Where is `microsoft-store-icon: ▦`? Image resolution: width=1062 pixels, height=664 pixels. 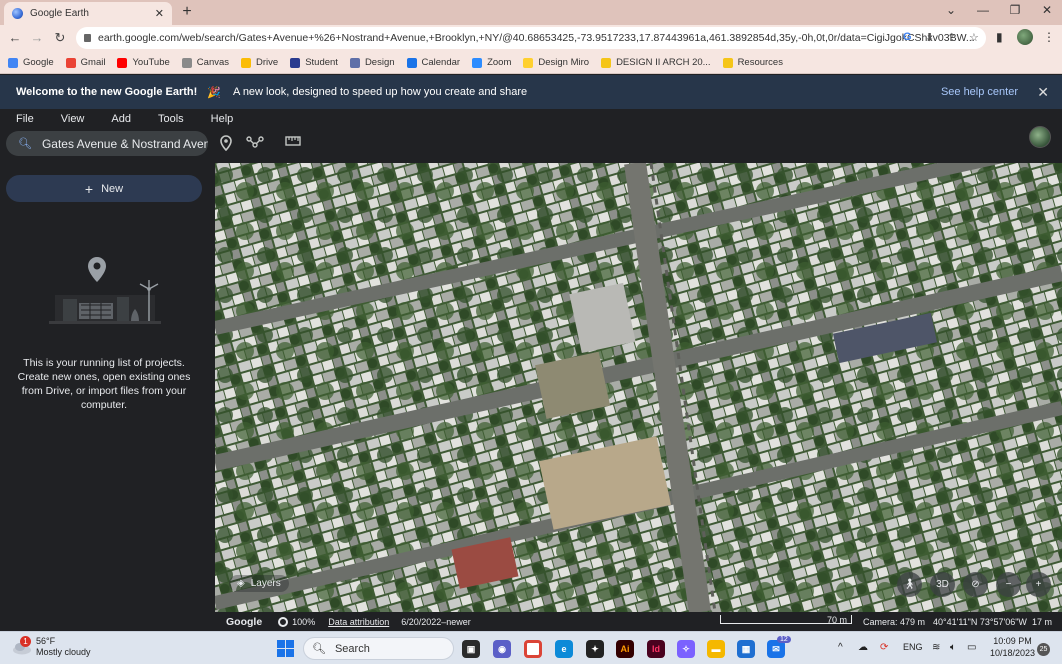 microsoft-store-icon: ▦ is located at coordinates (746, 649).